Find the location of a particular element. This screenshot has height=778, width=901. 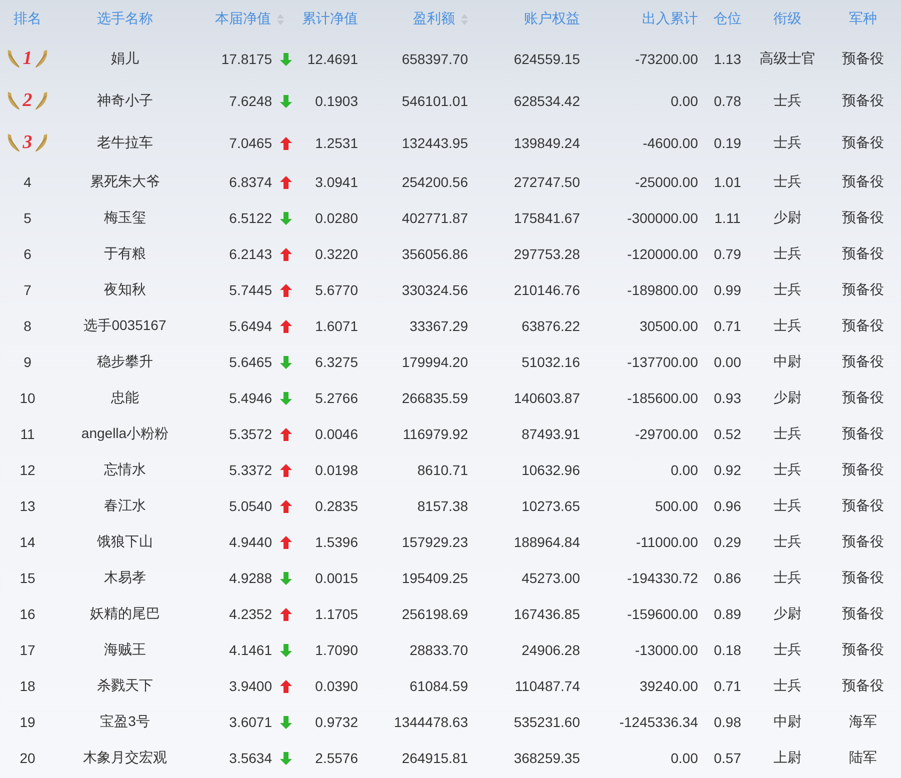

table-cell: 10273.65 is located at coordinates (551, 506).